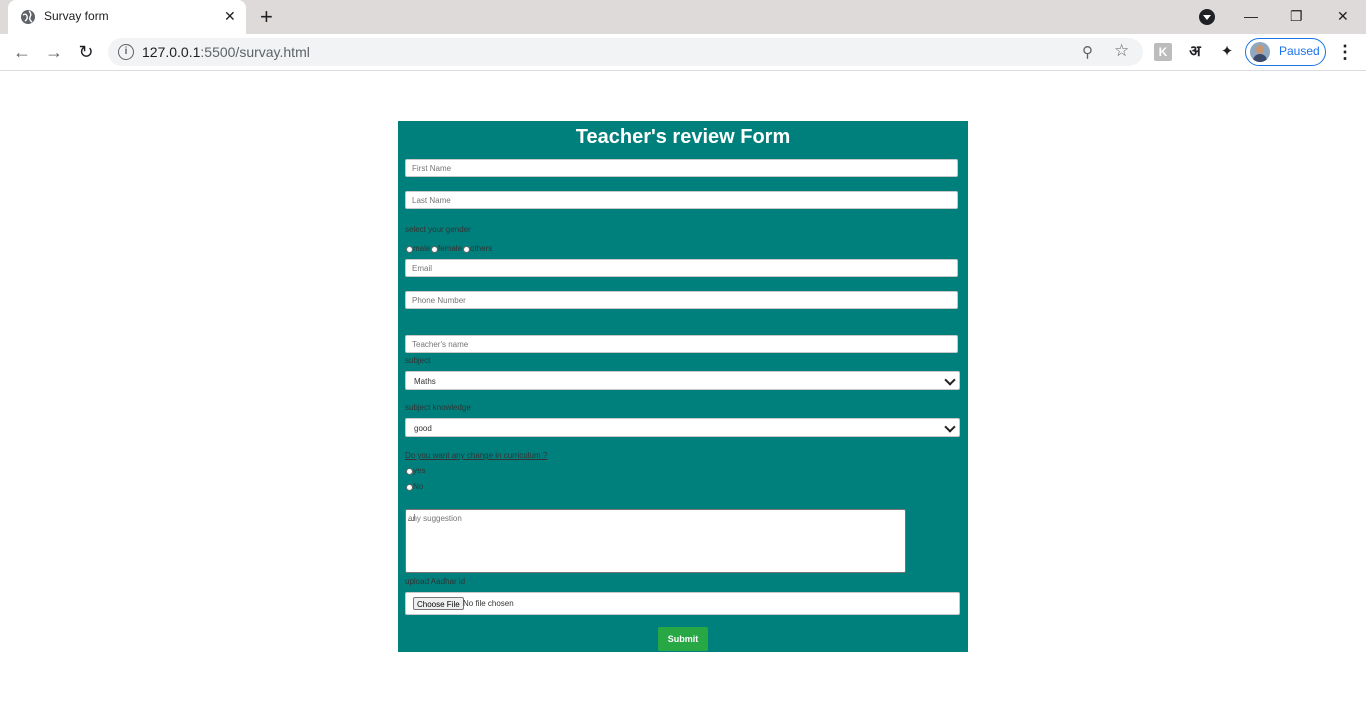 Image resolution: width=1366 pixels, height=728 pixels. What do you see at coordinates (171, 52) in the screenshot?
I see `url-host: 127.0.0.1` at bounding box center [171, 52].